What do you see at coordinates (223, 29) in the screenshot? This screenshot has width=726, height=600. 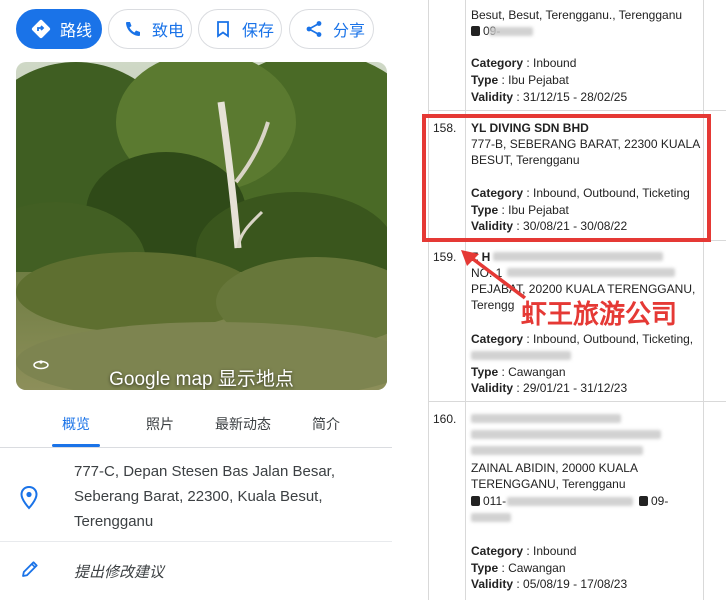 I see `bookmark-icon` at bounding box center [223, 29].